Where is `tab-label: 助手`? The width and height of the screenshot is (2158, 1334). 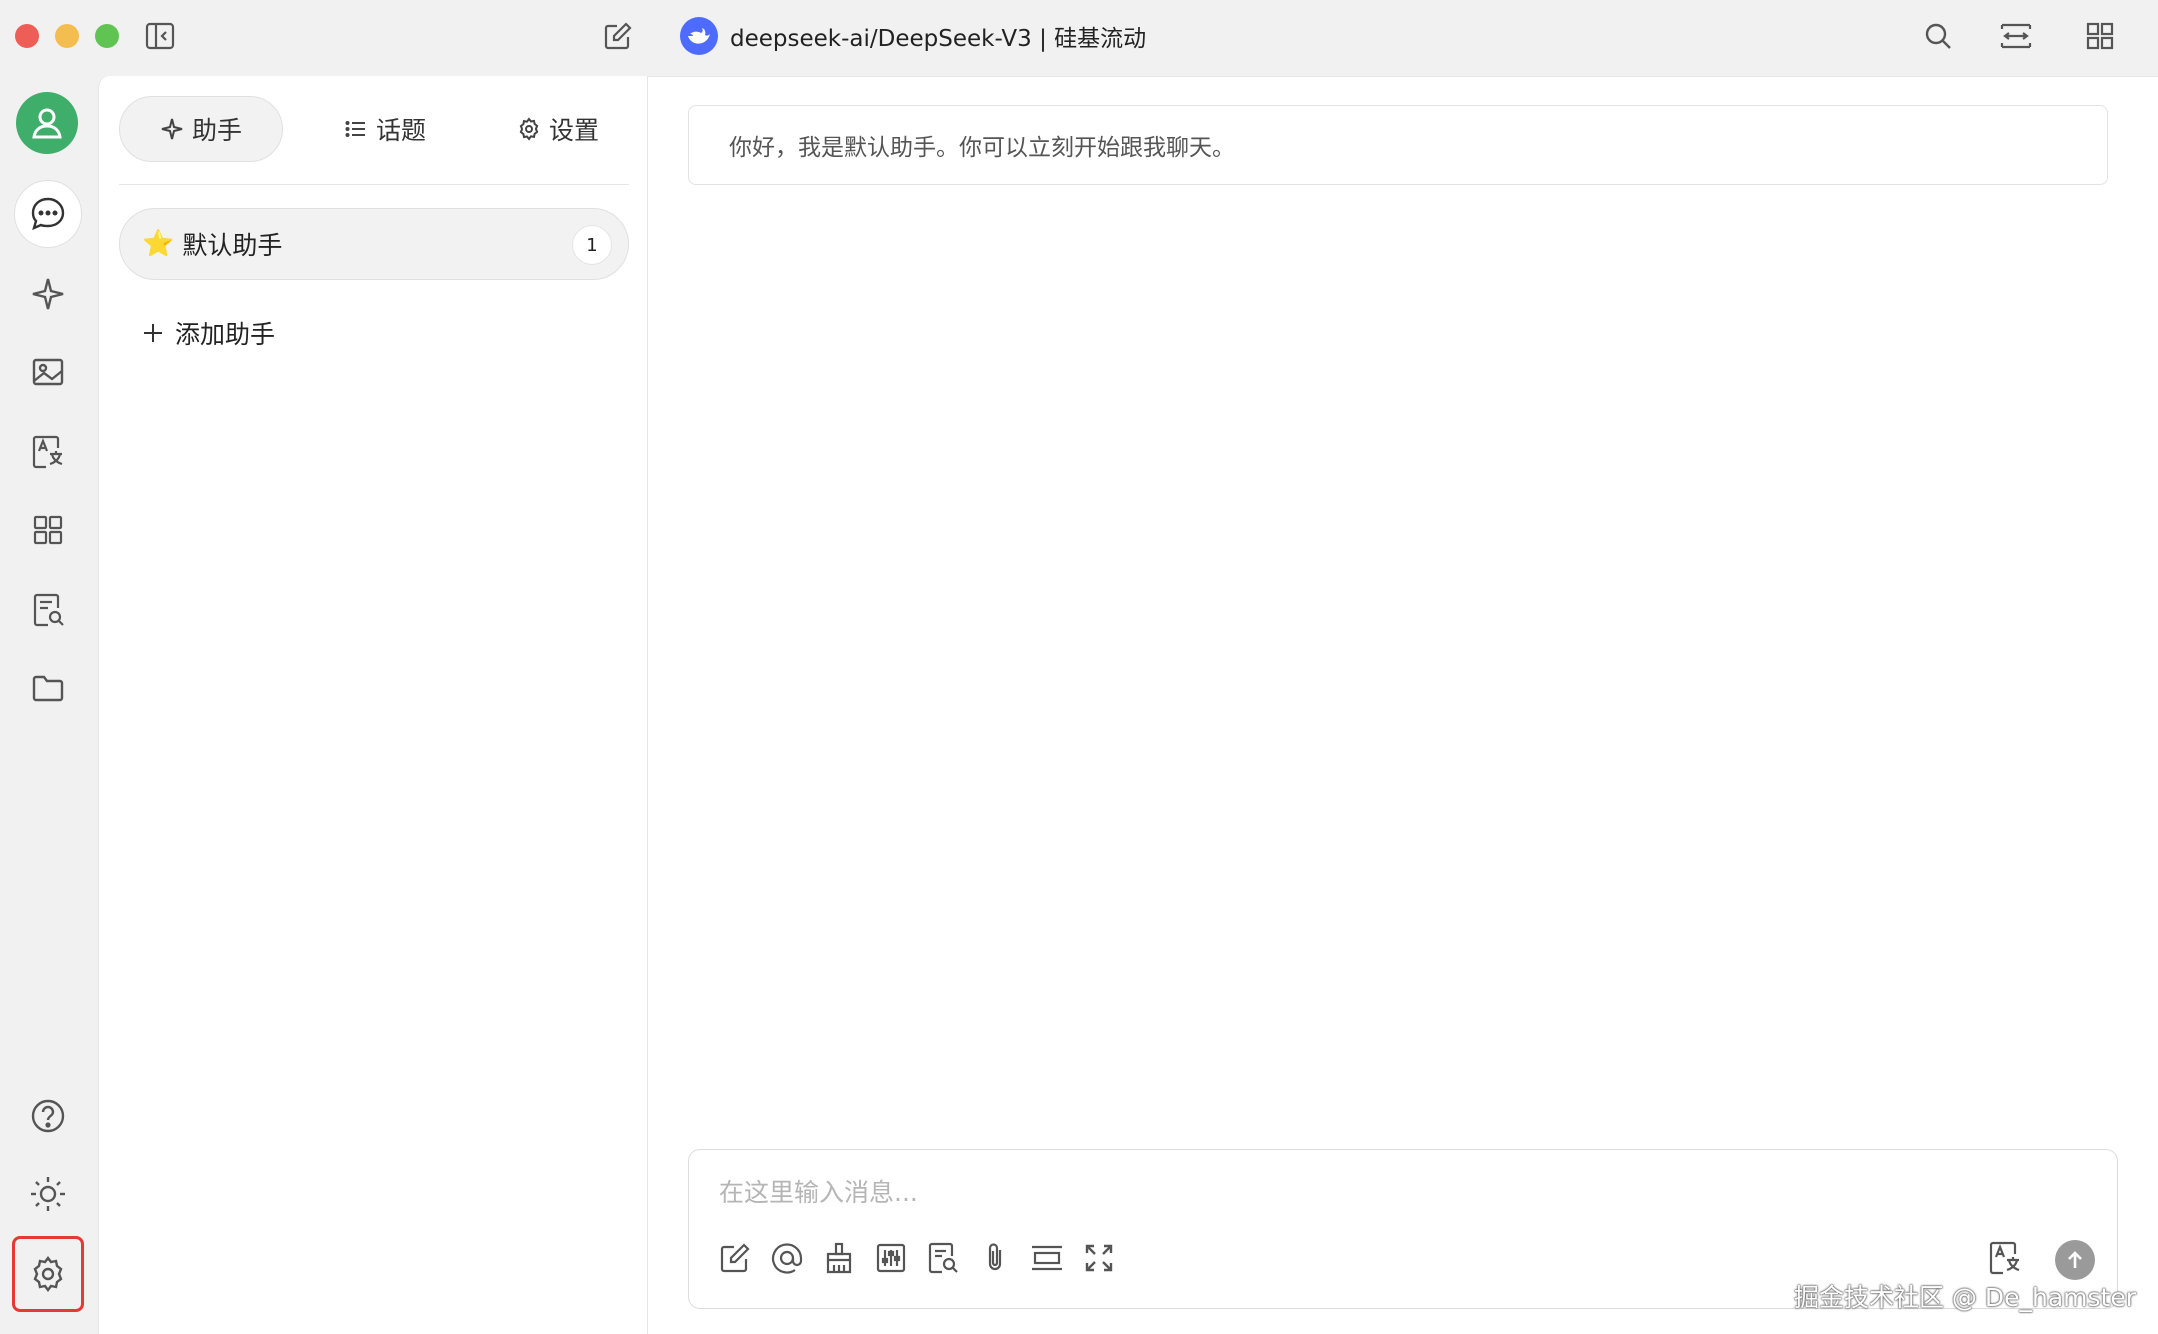
tab-label: 助手 is located at coordinates (216, 130).